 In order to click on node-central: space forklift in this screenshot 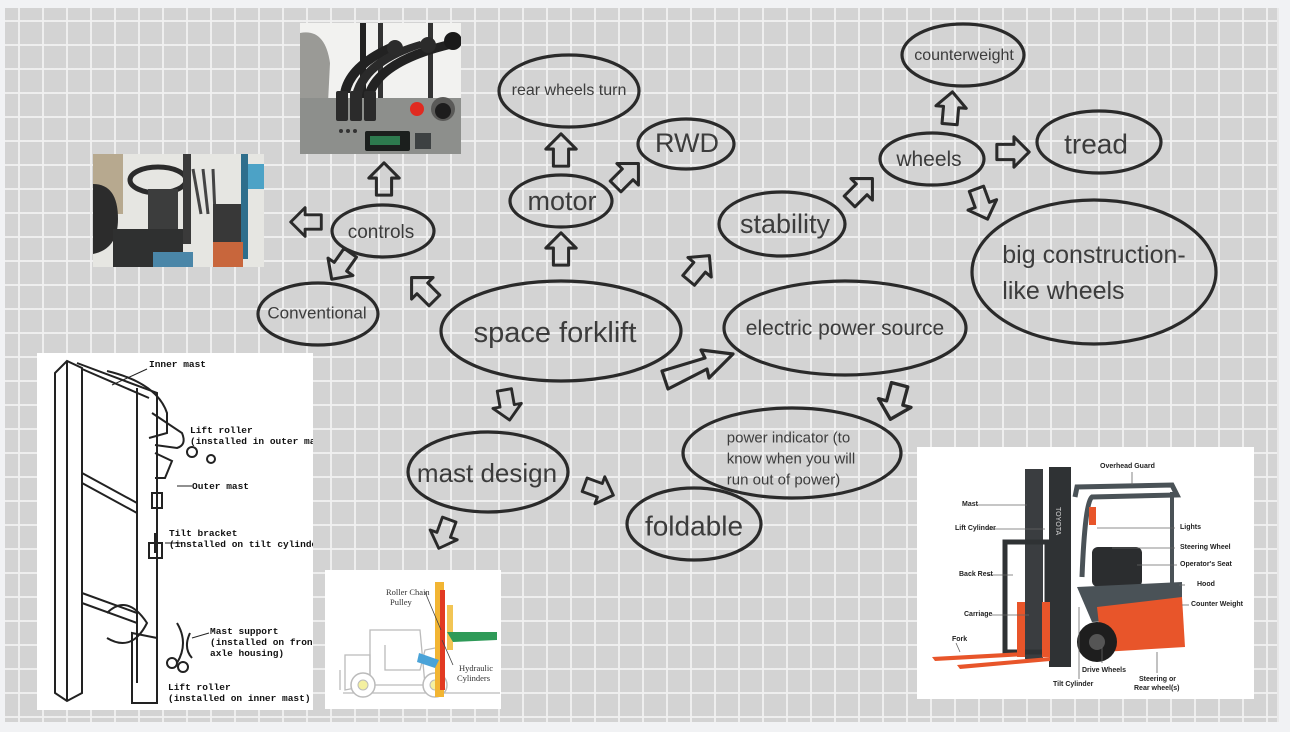, I will do `click(555, 333)`.